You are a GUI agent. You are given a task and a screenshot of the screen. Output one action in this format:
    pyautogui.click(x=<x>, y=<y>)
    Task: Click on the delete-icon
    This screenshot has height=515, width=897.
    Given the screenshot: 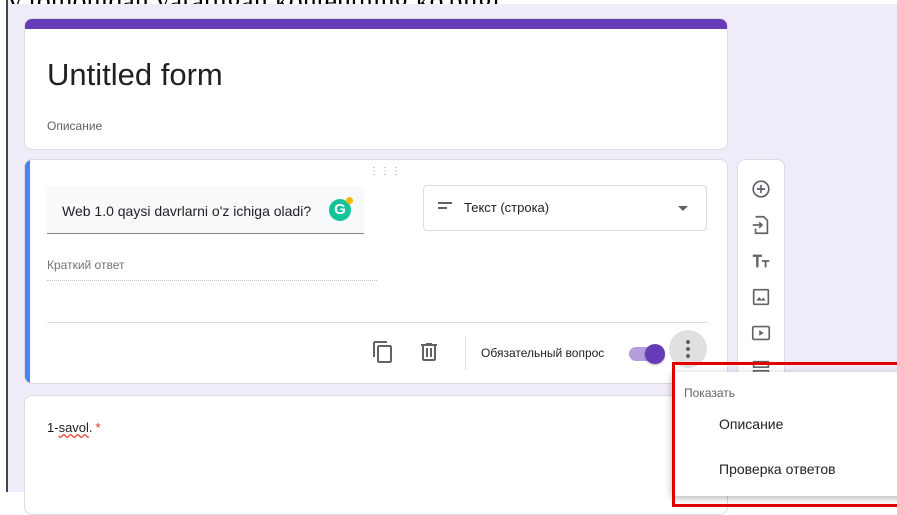 What is the action you would take?
    pyautogui.click(x=429, y=352)
    